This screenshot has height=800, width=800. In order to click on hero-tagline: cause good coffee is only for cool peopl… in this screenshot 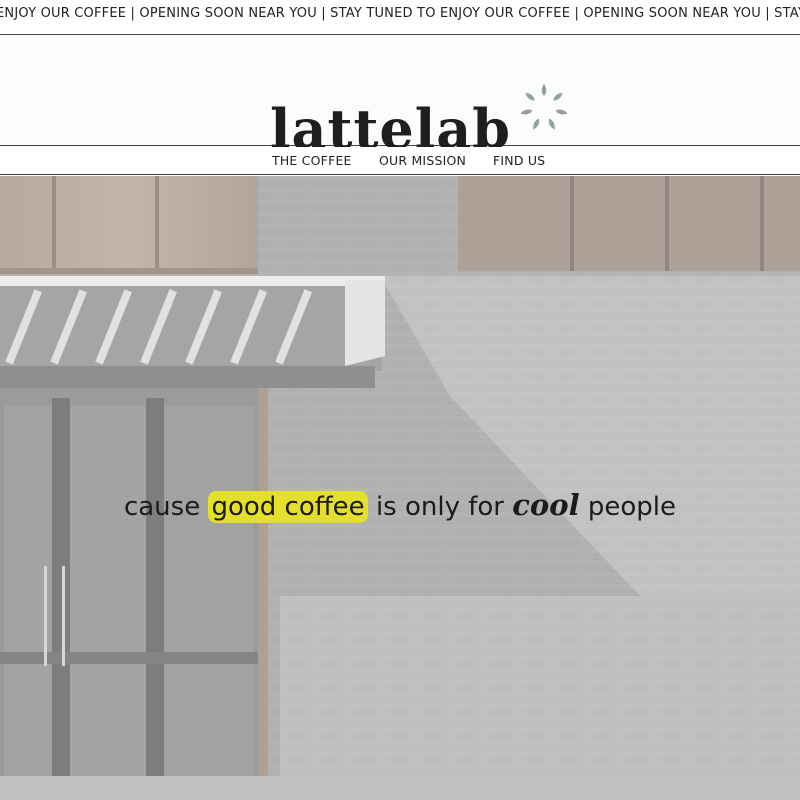, I will do `click(400, 505)`.